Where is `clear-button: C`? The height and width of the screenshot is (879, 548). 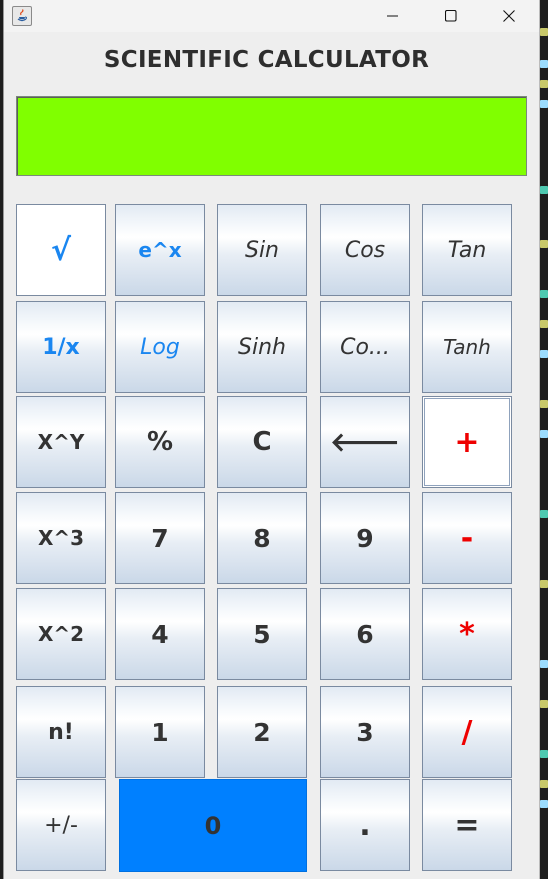 clear-button: C is located at coordinates (262, 442).